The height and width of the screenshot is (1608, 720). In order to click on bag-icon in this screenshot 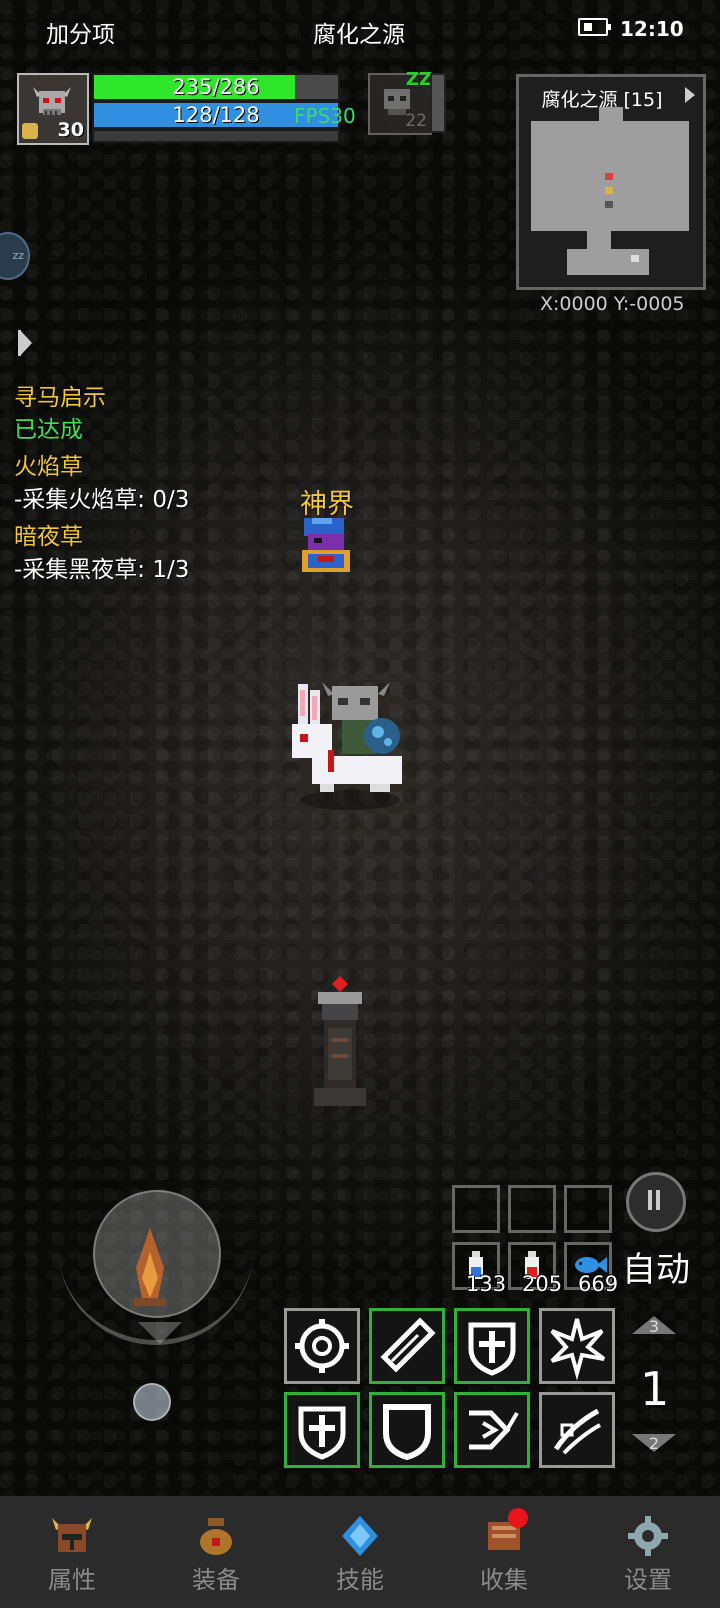, I will do `click(216, 1536)`.